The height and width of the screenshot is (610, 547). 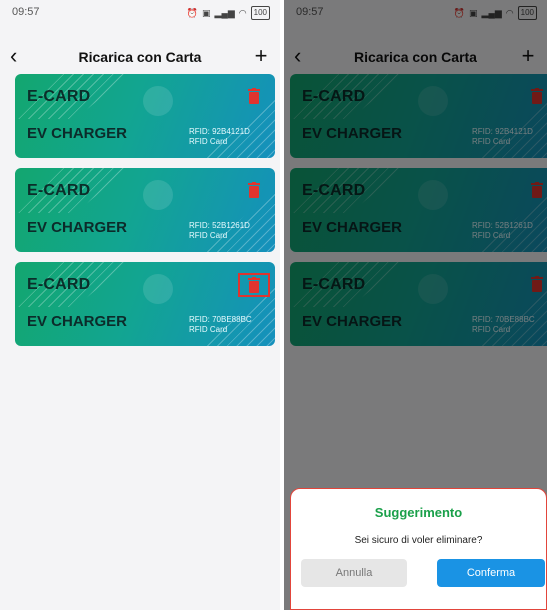 I want to click on page-title: Ricarica con Carta, so click(x=140, y=57).